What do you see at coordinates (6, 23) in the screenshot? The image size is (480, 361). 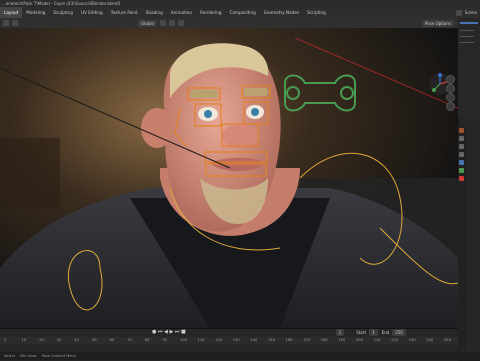 I see `editor-type-icon` at bounding box center [6, 23].